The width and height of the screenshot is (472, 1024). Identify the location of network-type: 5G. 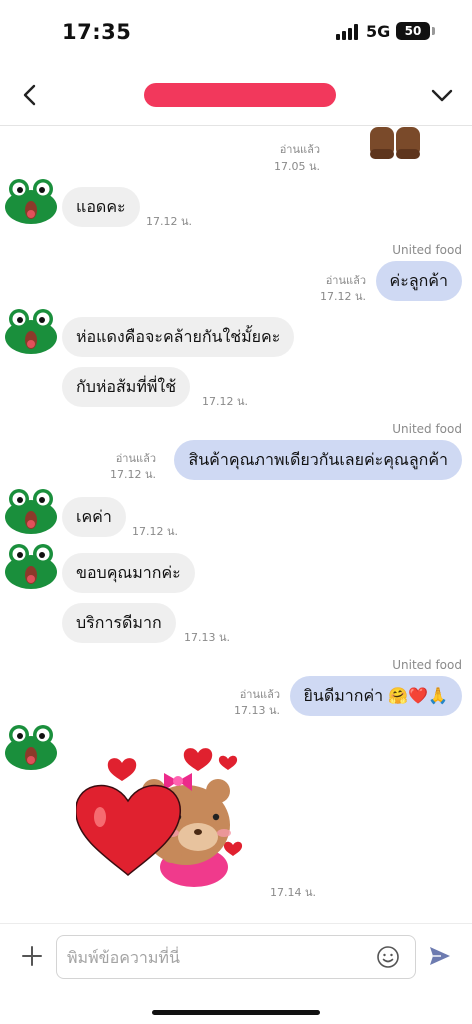
(378, 31).